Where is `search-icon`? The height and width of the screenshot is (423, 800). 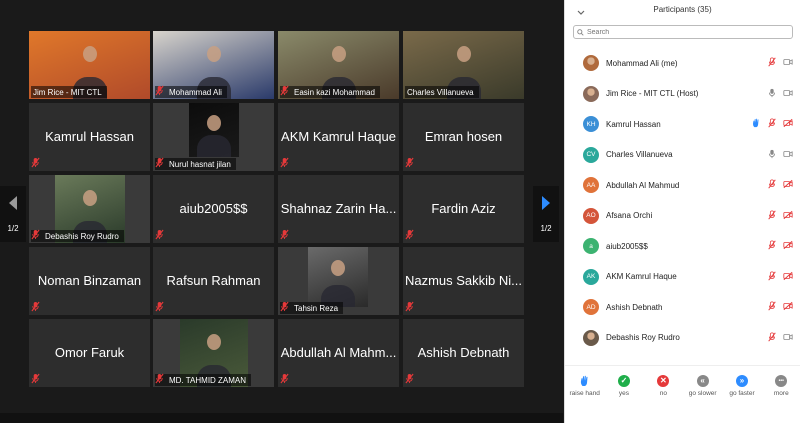 search-icon is located at coordinates (580, 32).